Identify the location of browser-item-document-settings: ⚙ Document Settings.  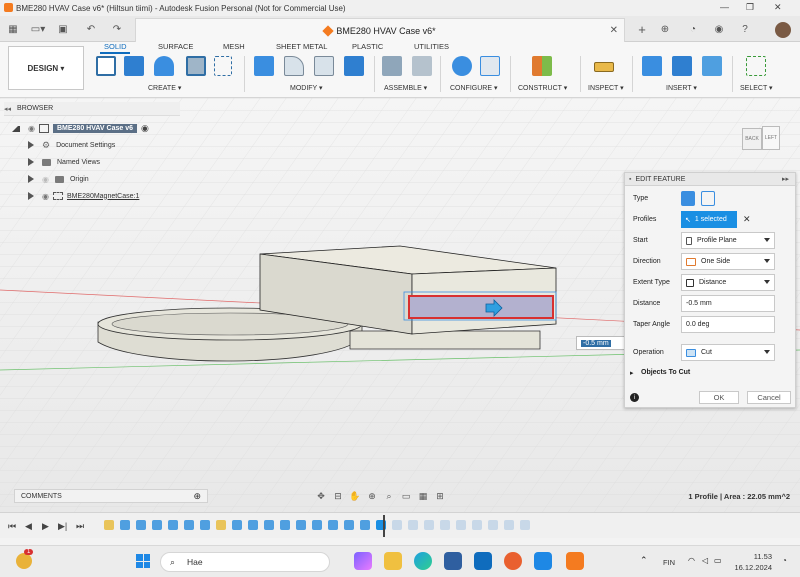
(71, 145).